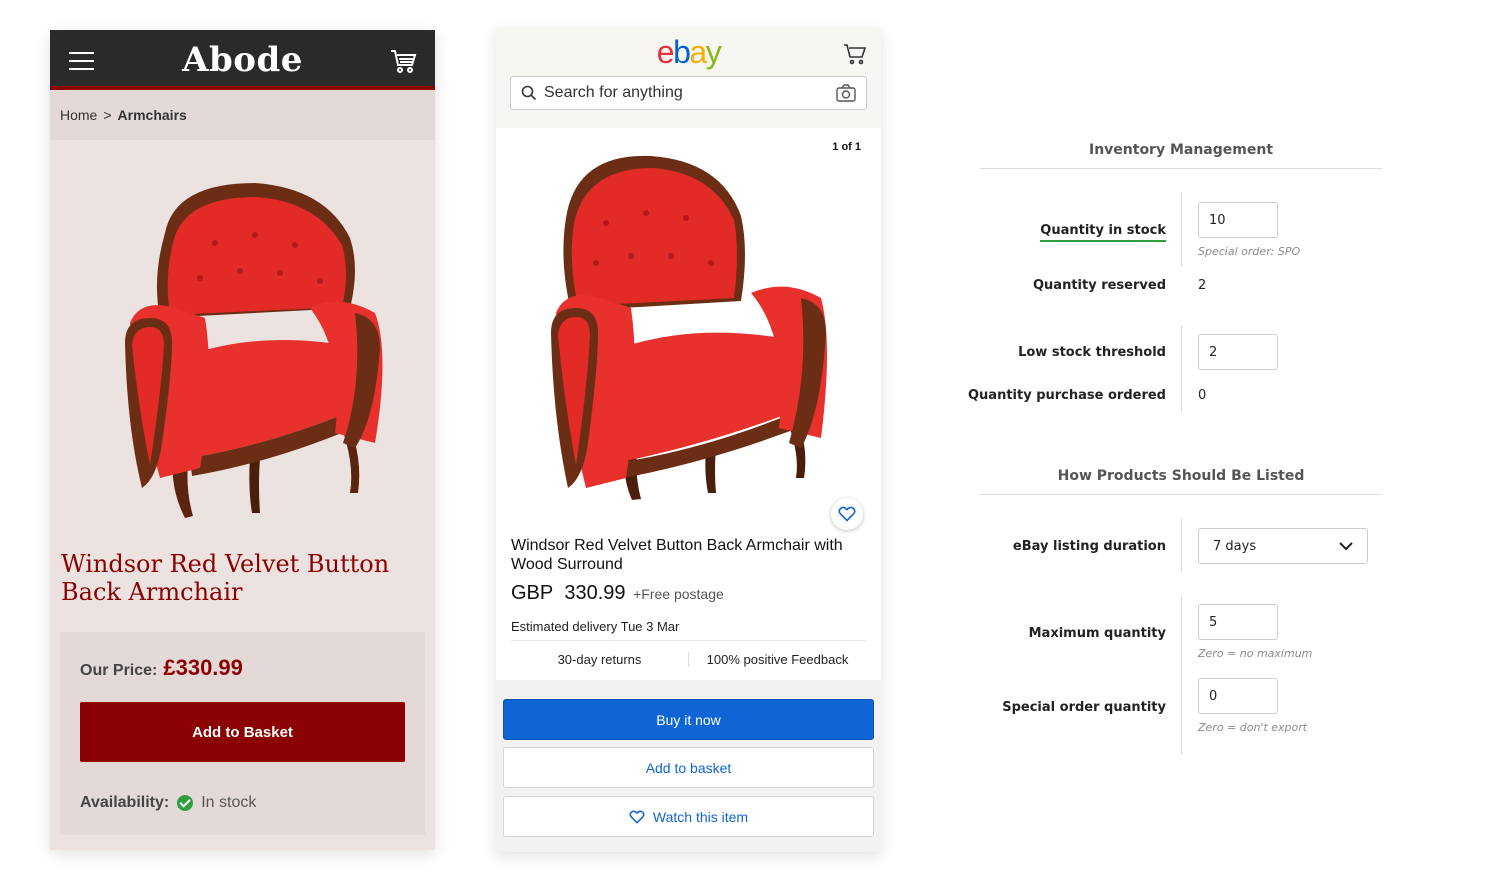  What do you see at coordinates (698, 52) in the screenshot?
I see `logo-letter-a: a` at bounding box center [698, 52].